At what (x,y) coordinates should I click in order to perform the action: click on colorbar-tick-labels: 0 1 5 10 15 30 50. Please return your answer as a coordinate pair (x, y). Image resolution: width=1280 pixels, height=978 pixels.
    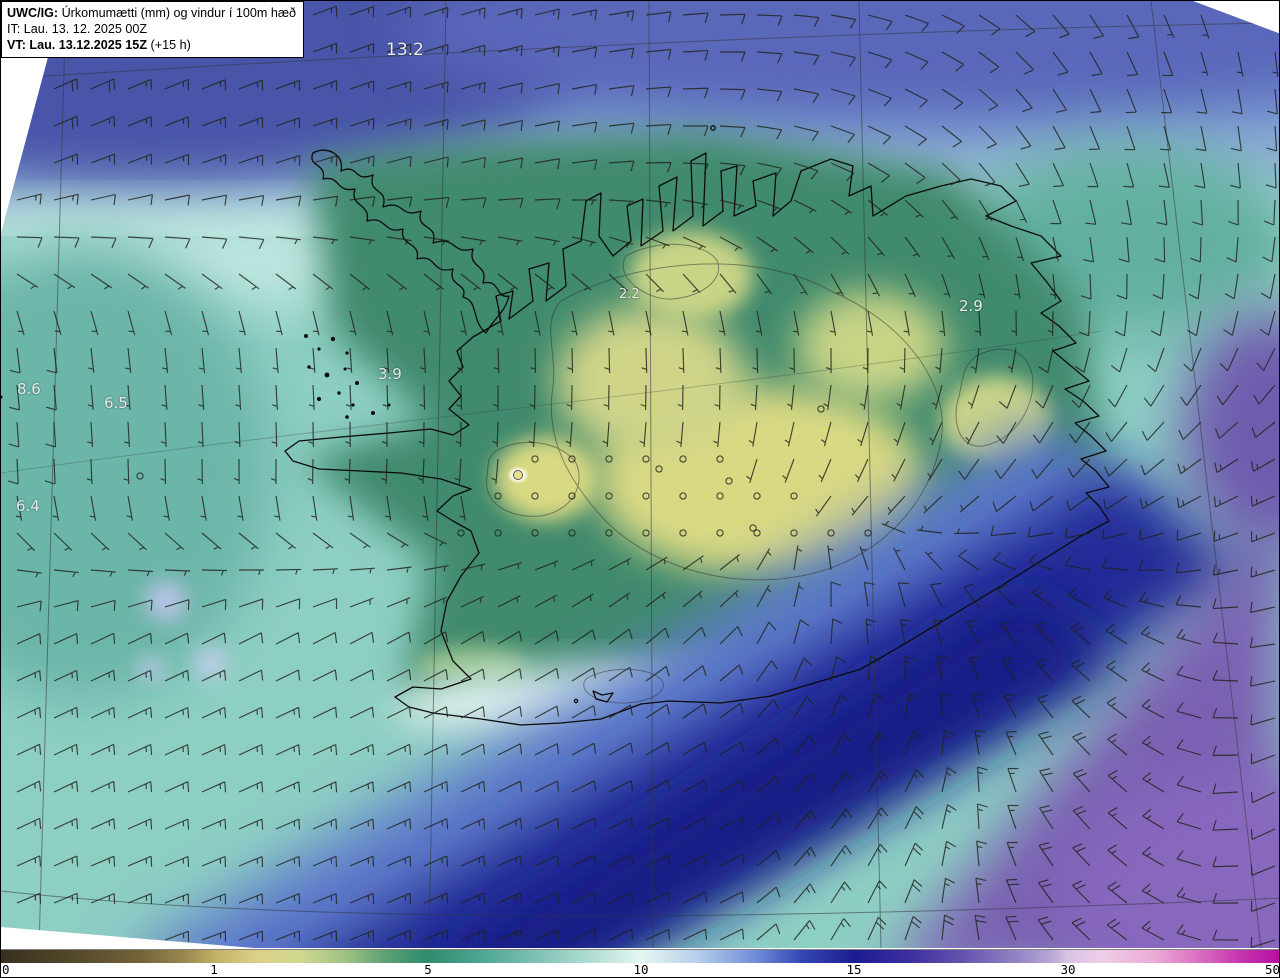
    Looking at the image, I should click on (640, 969).